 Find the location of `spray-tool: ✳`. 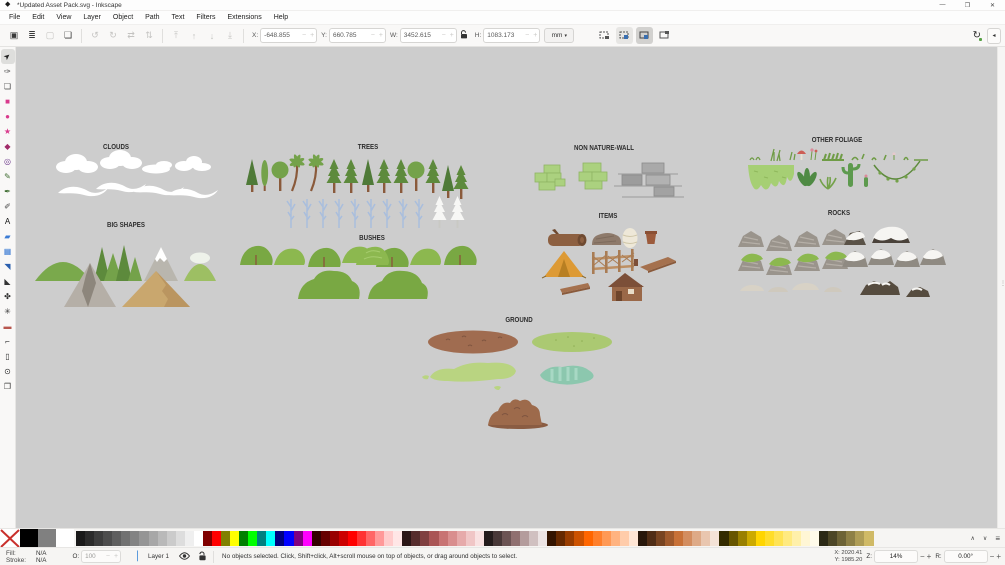

spray-tool: ✳ is located at coordinates (8, 311).